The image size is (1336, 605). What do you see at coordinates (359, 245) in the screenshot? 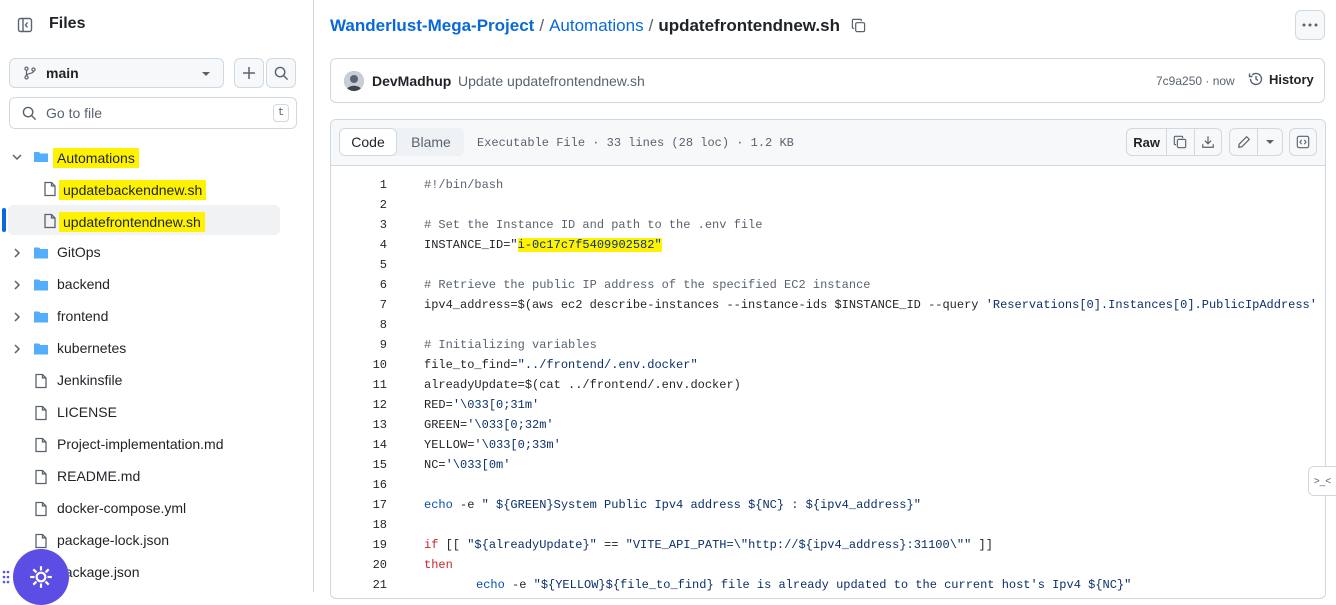
I see `line-number: 4` at bounding box center [359, 245].